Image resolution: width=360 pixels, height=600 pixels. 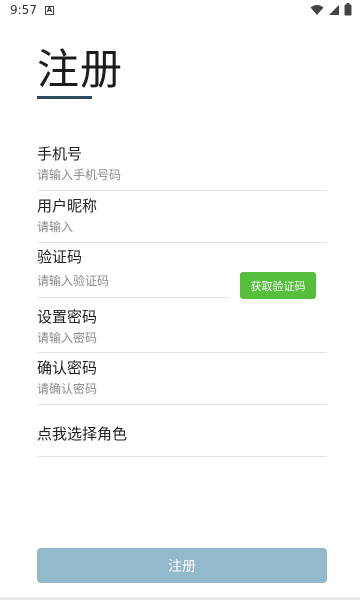 I want to click on code-input-wrap, so click(x=133, y=281).